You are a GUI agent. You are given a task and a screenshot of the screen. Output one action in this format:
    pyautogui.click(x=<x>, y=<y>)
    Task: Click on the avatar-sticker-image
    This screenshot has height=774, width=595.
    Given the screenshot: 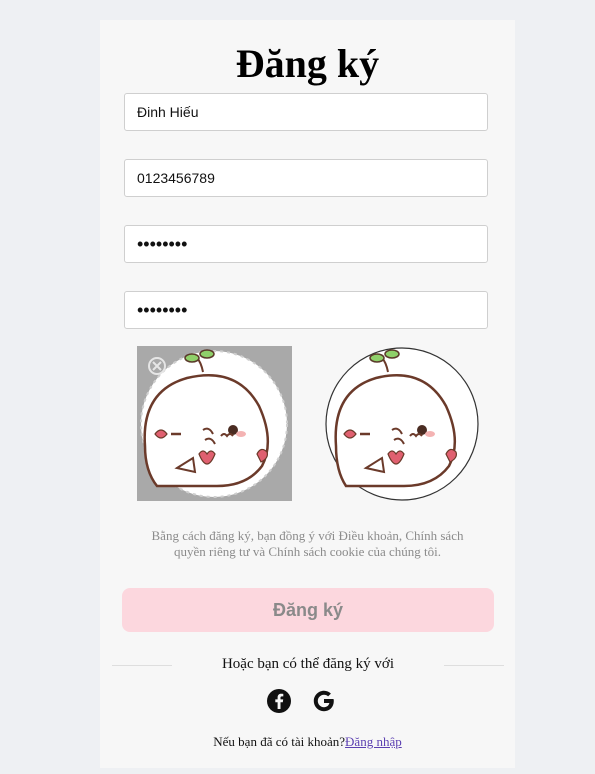 What is the action you would take?
    pyautogui.click(x=214, y=423)
    